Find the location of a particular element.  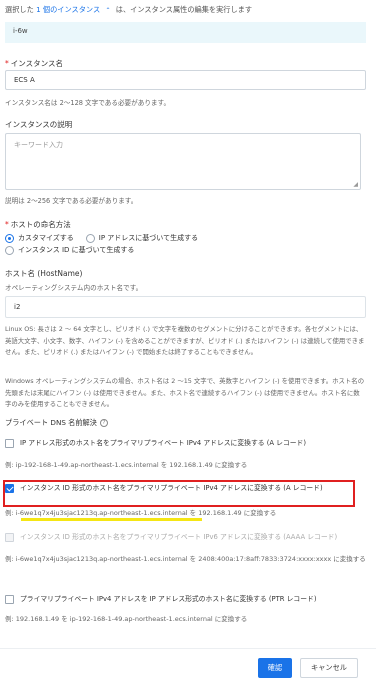

private-dns-title: プライベート DNS 名前解決 ? is located at coordinates (56, 423).